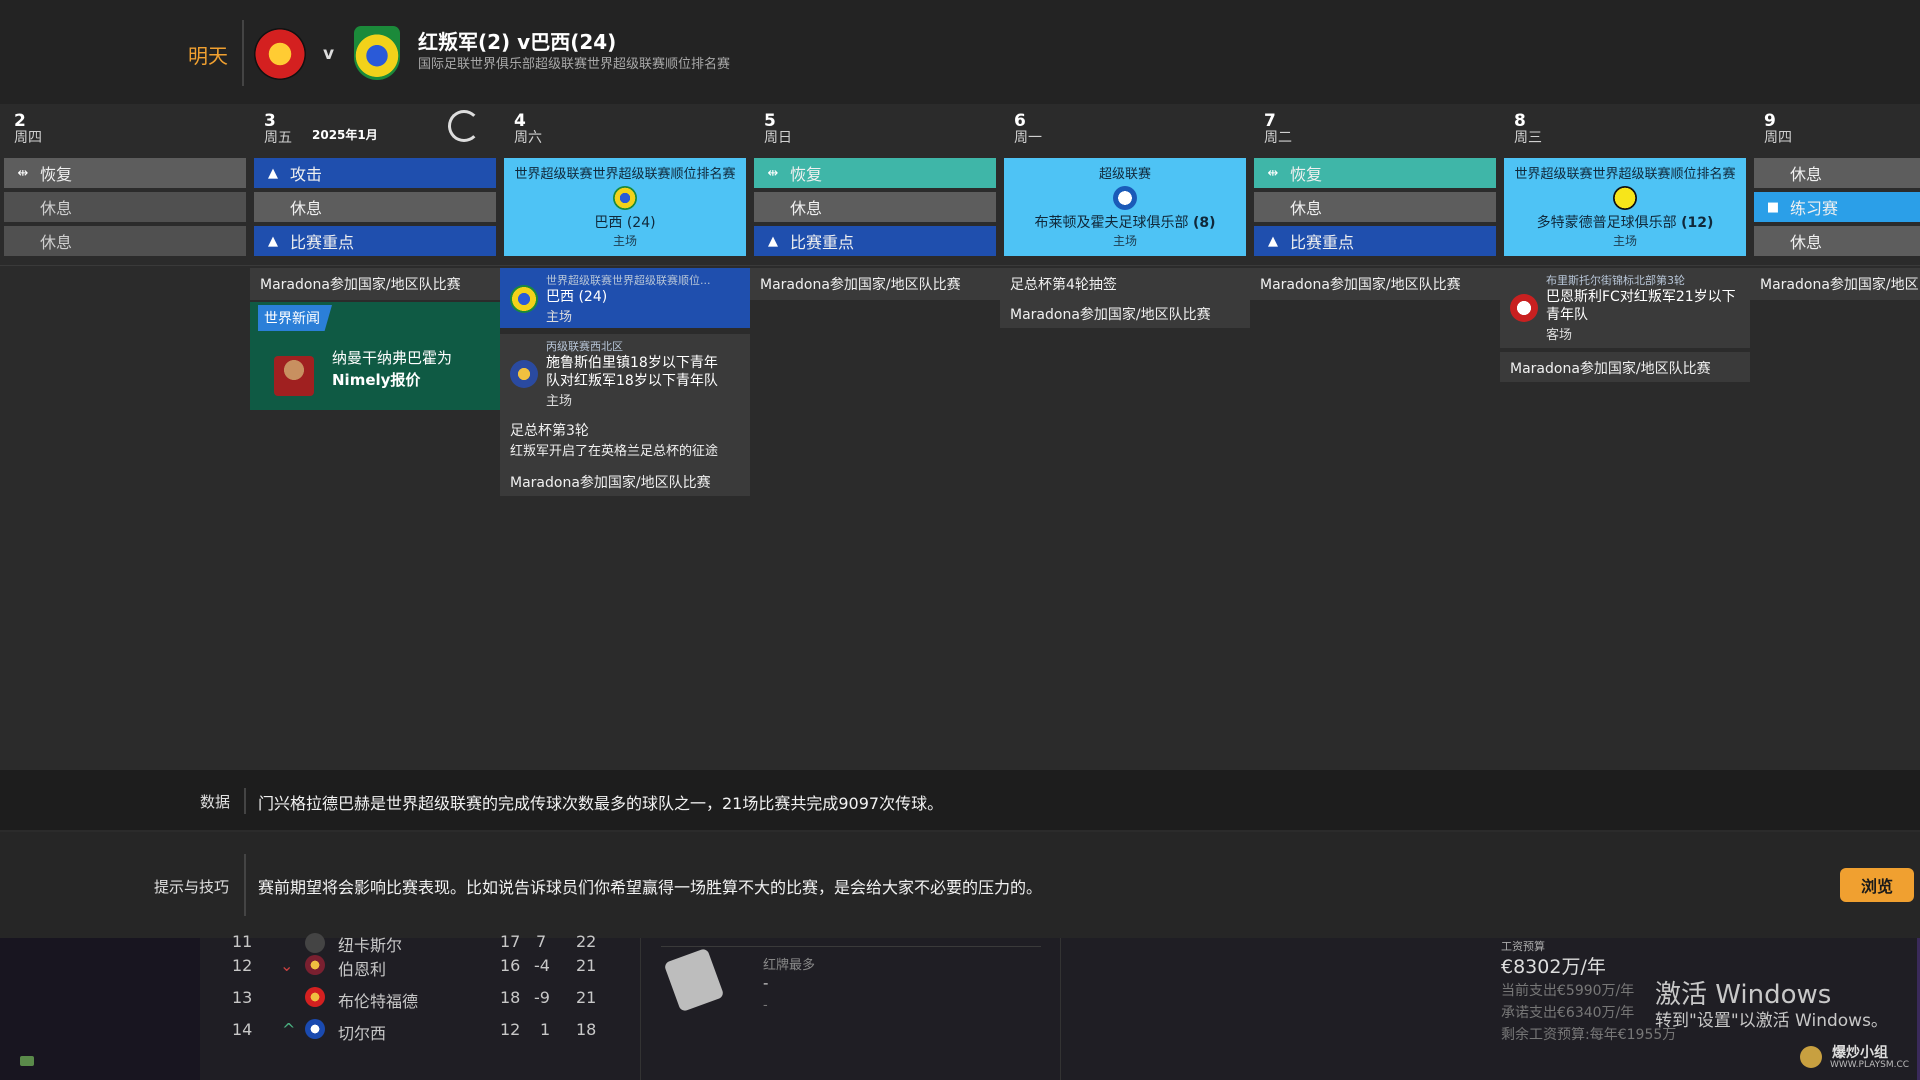 The height and width of the screenshot is (1080, 1920). Describe the element at coordinates (294, 376) in the screenshot. I see `player-photo` at that location.